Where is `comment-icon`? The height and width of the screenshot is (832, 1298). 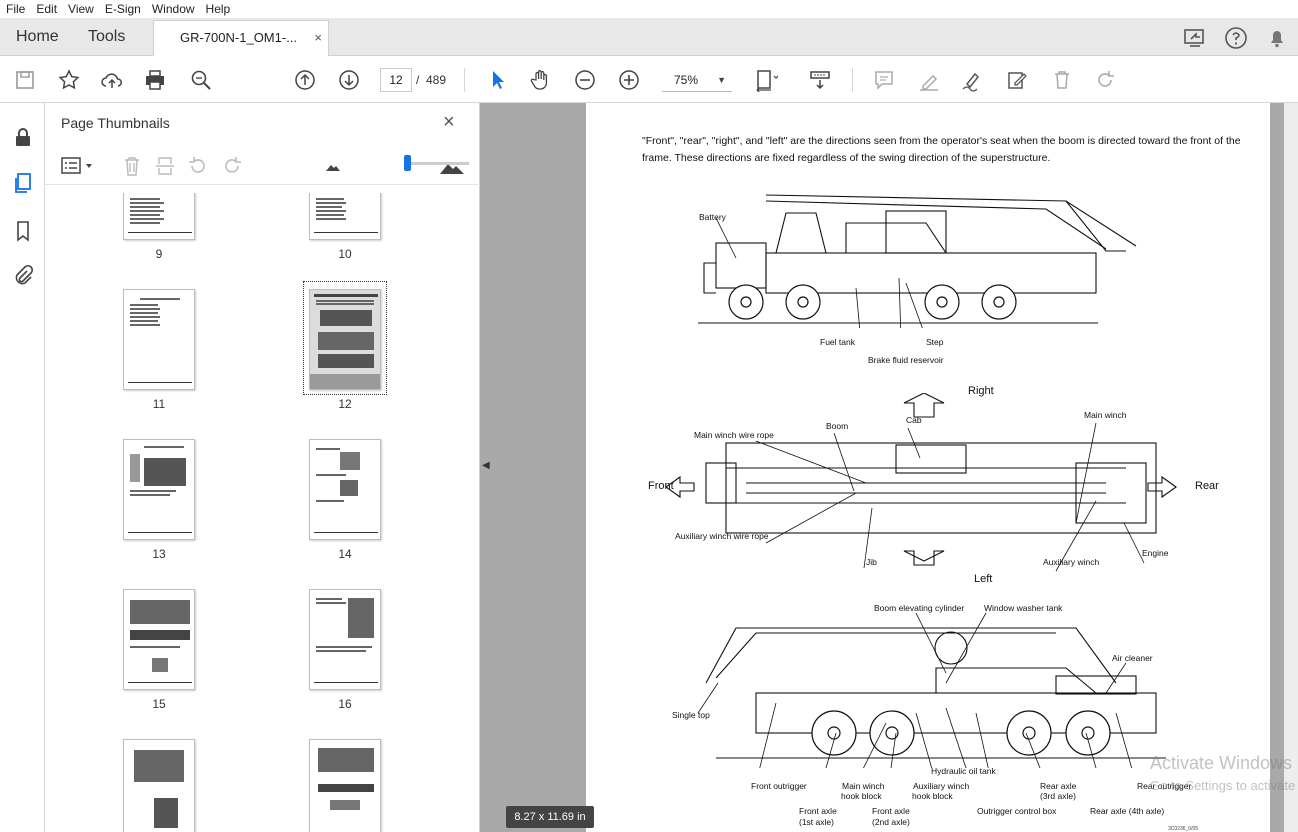 comment-icon is located at coordinates (884, 80).